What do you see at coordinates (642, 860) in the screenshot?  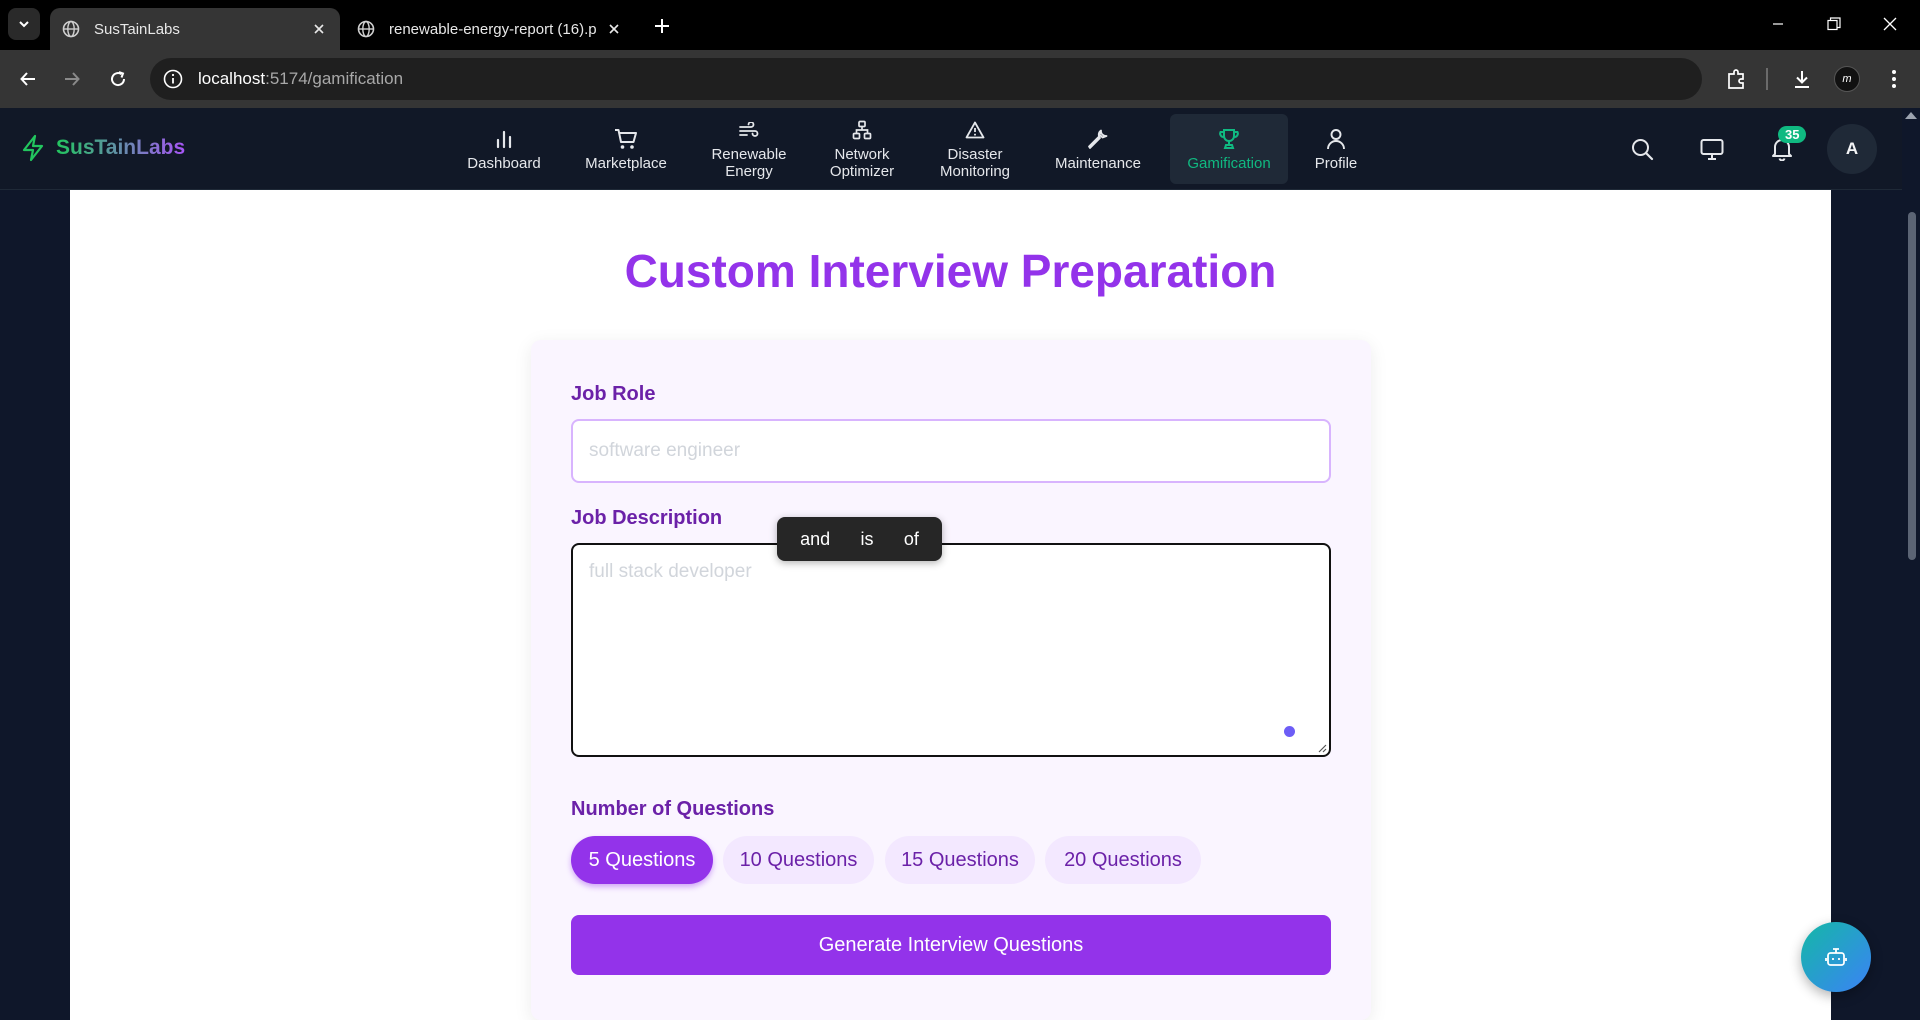 I see `question-count-option-5: 5 Questions` at bounding box center [642, 860].